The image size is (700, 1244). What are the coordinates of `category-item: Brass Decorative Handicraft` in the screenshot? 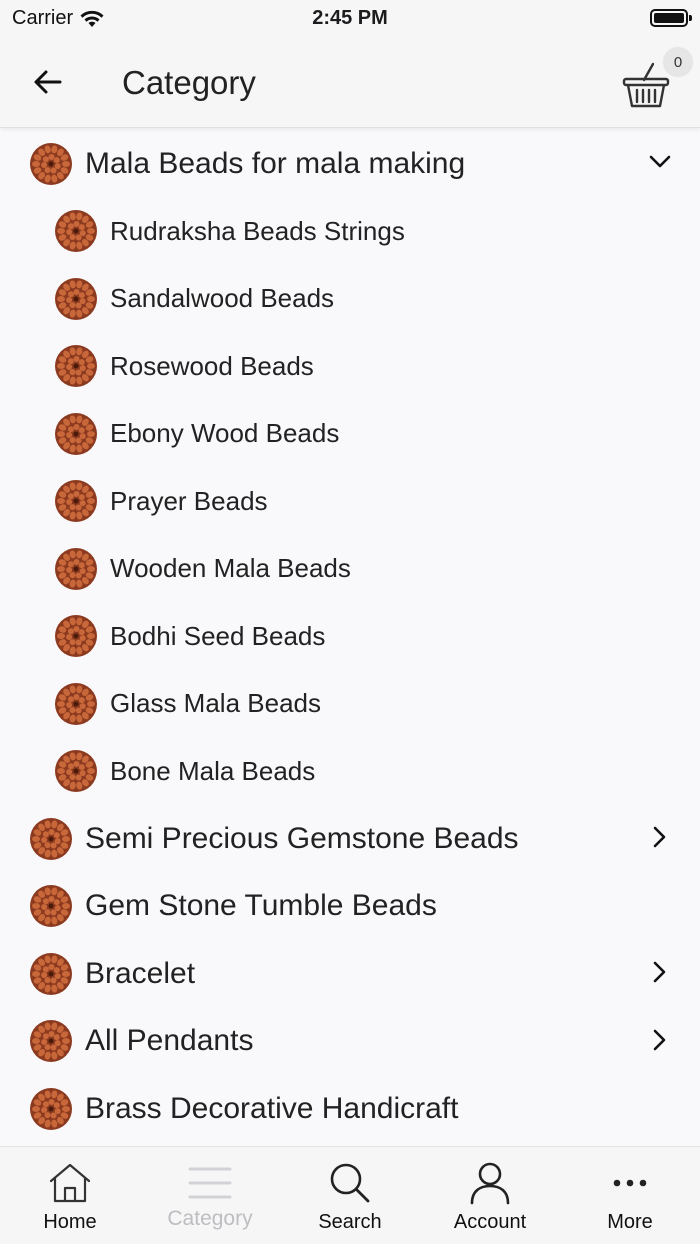 It's located at (350, 1108).